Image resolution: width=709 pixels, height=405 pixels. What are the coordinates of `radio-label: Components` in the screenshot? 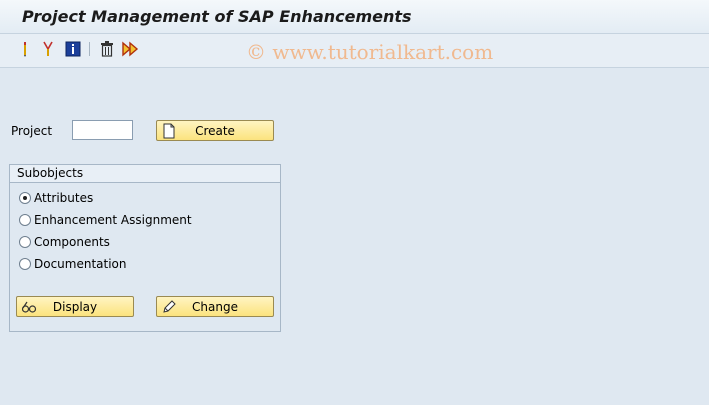 It's located at (72, 242).